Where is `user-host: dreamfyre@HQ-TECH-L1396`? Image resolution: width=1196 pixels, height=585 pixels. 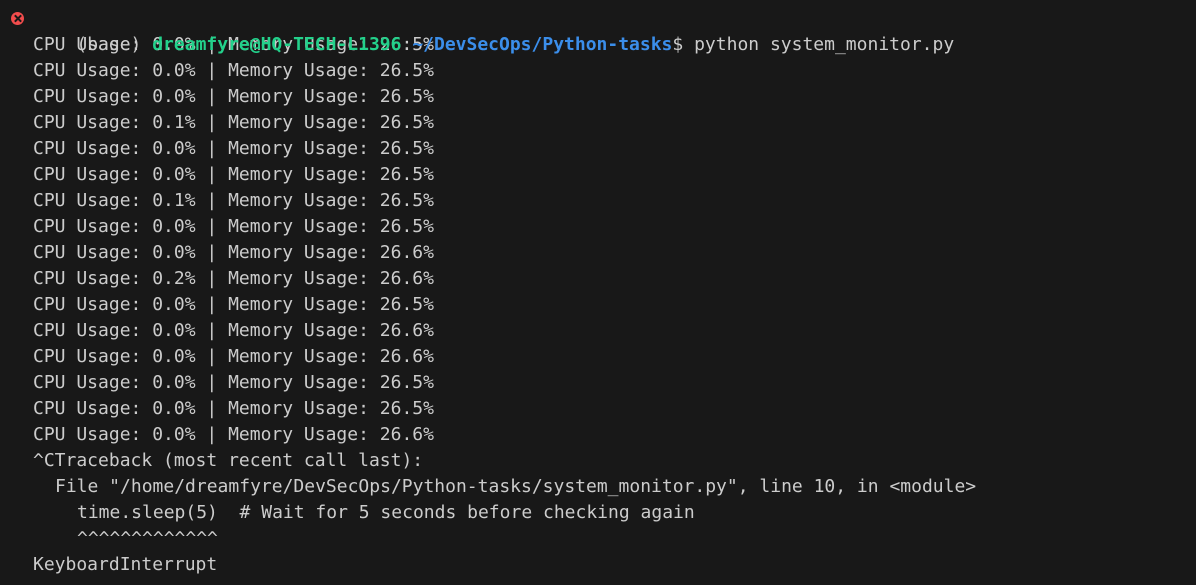
user-host: dreamfyre@HQ-TECH-L1396 is located at coordinates (277, 44).